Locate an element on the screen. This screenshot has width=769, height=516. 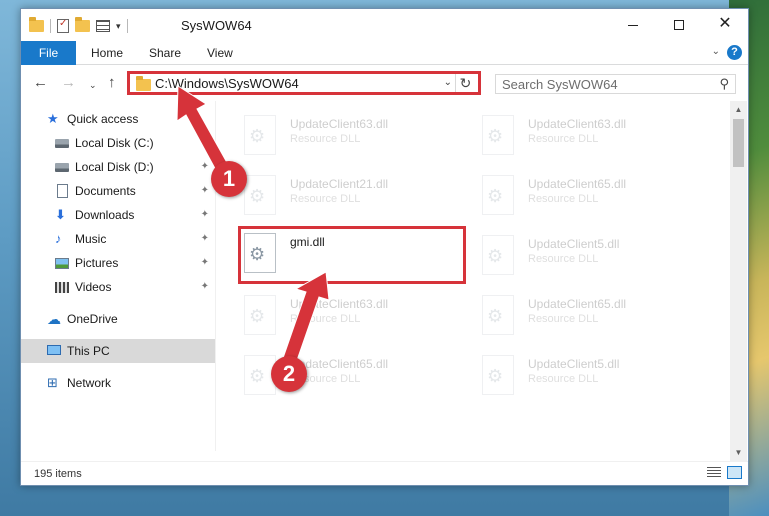
nav-item-local-disk-c: Local Disk (C:) ✦ is located at coordinates (118, 143).